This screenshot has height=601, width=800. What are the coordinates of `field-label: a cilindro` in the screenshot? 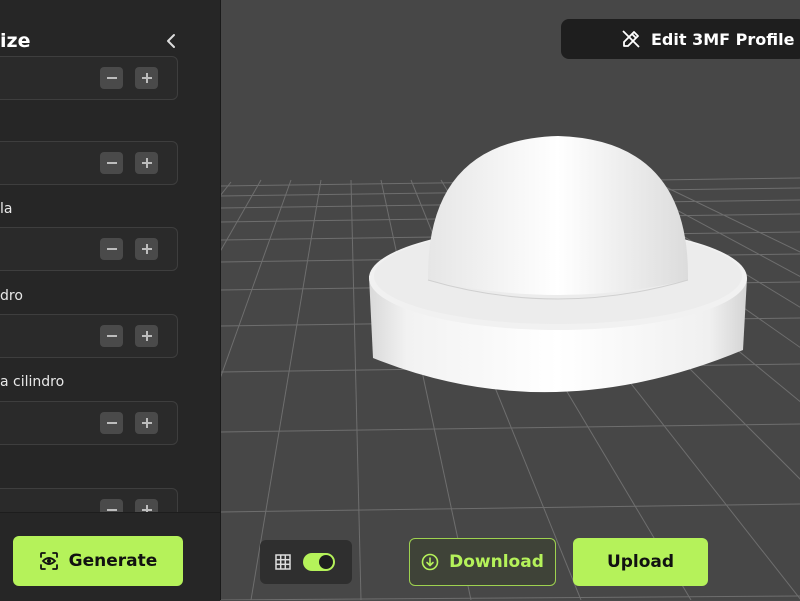 It's located at (32, 382).